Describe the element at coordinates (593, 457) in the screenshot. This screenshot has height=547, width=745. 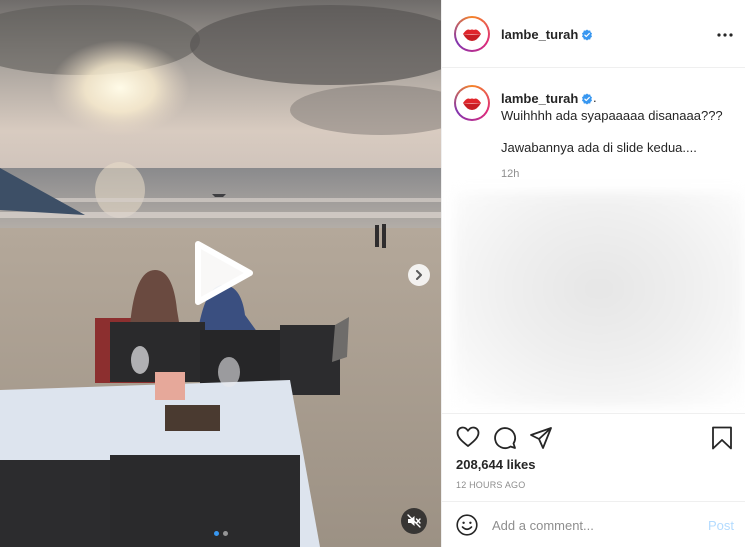
I see `action-bar: 208,644 likes 12 HOURS AGO` at that location.